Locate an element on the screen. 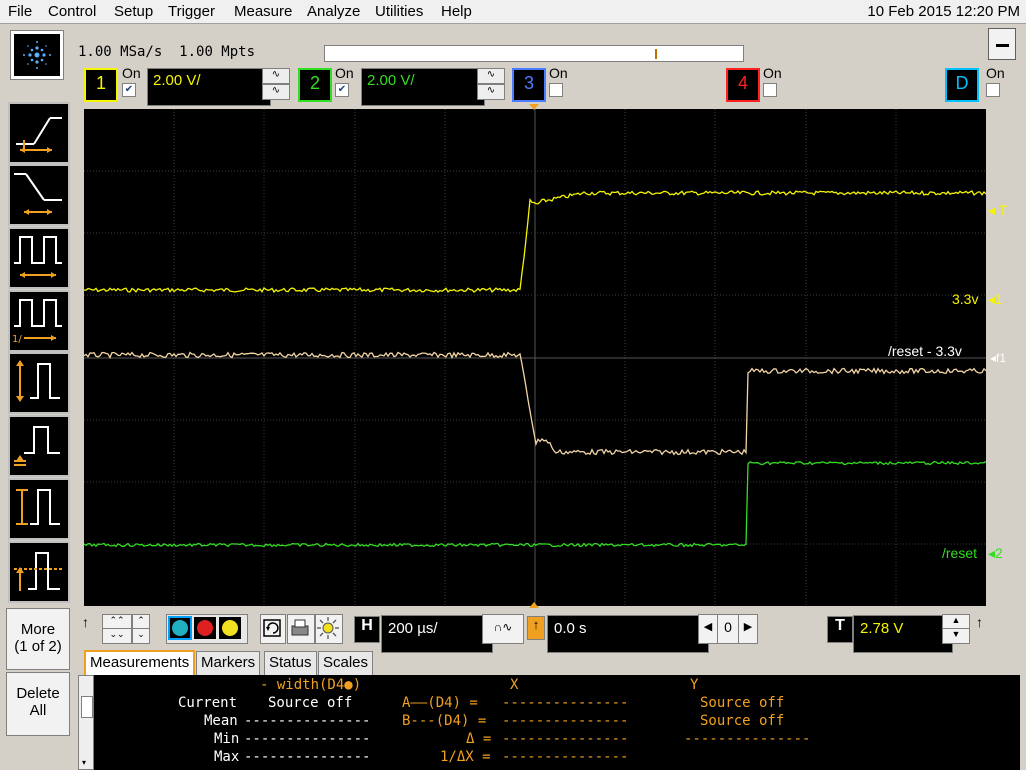  trigger-up-arrow-icon: ↑ is located at coordinates (984, 628).